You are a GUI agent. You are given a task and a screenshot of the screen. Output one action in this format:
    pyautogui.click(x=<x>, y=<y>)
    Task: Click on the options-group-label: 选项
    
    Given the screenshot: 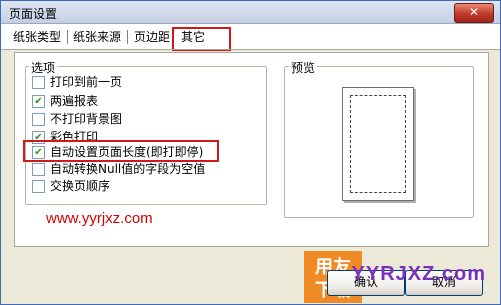 What is the action you would take?
    pyautogui.click(x=43, y=67)
    